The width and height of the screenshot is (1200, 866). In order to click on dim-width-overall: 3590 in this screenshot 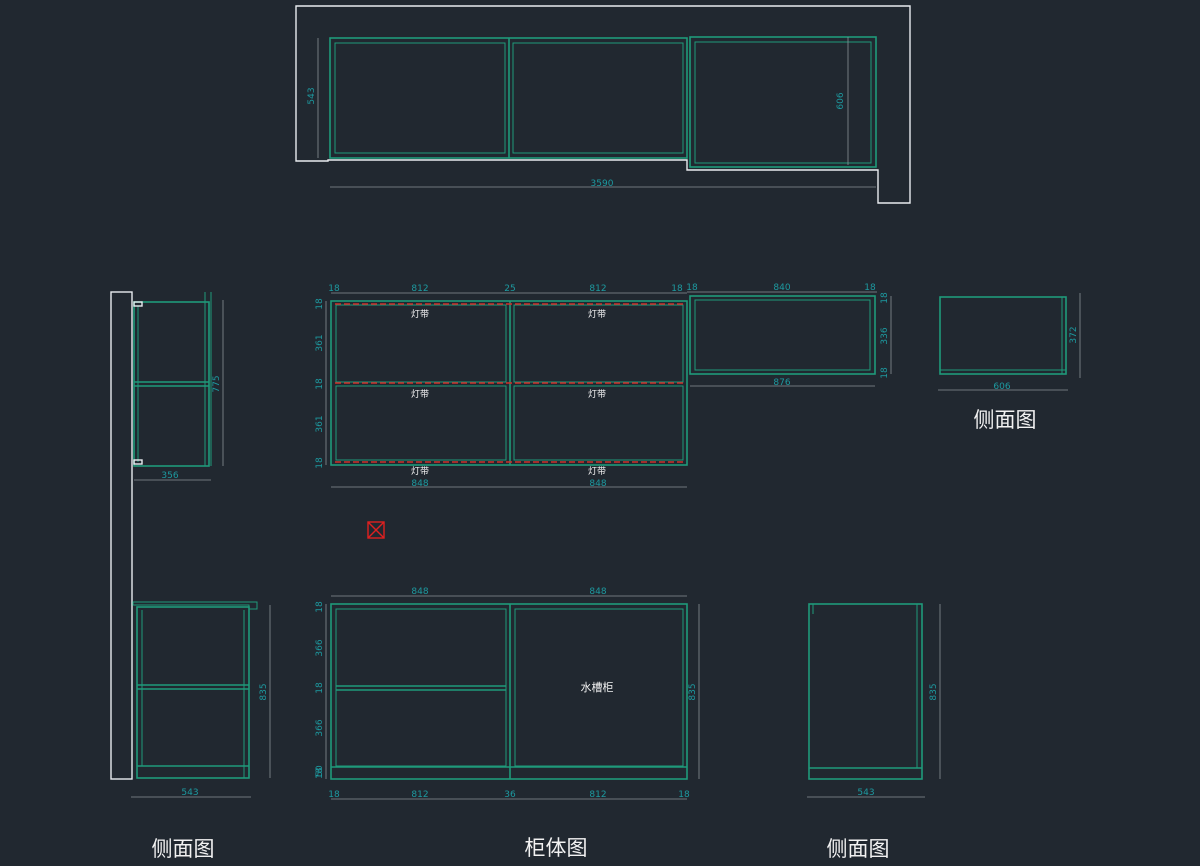, I will do `click(602, 184)`.